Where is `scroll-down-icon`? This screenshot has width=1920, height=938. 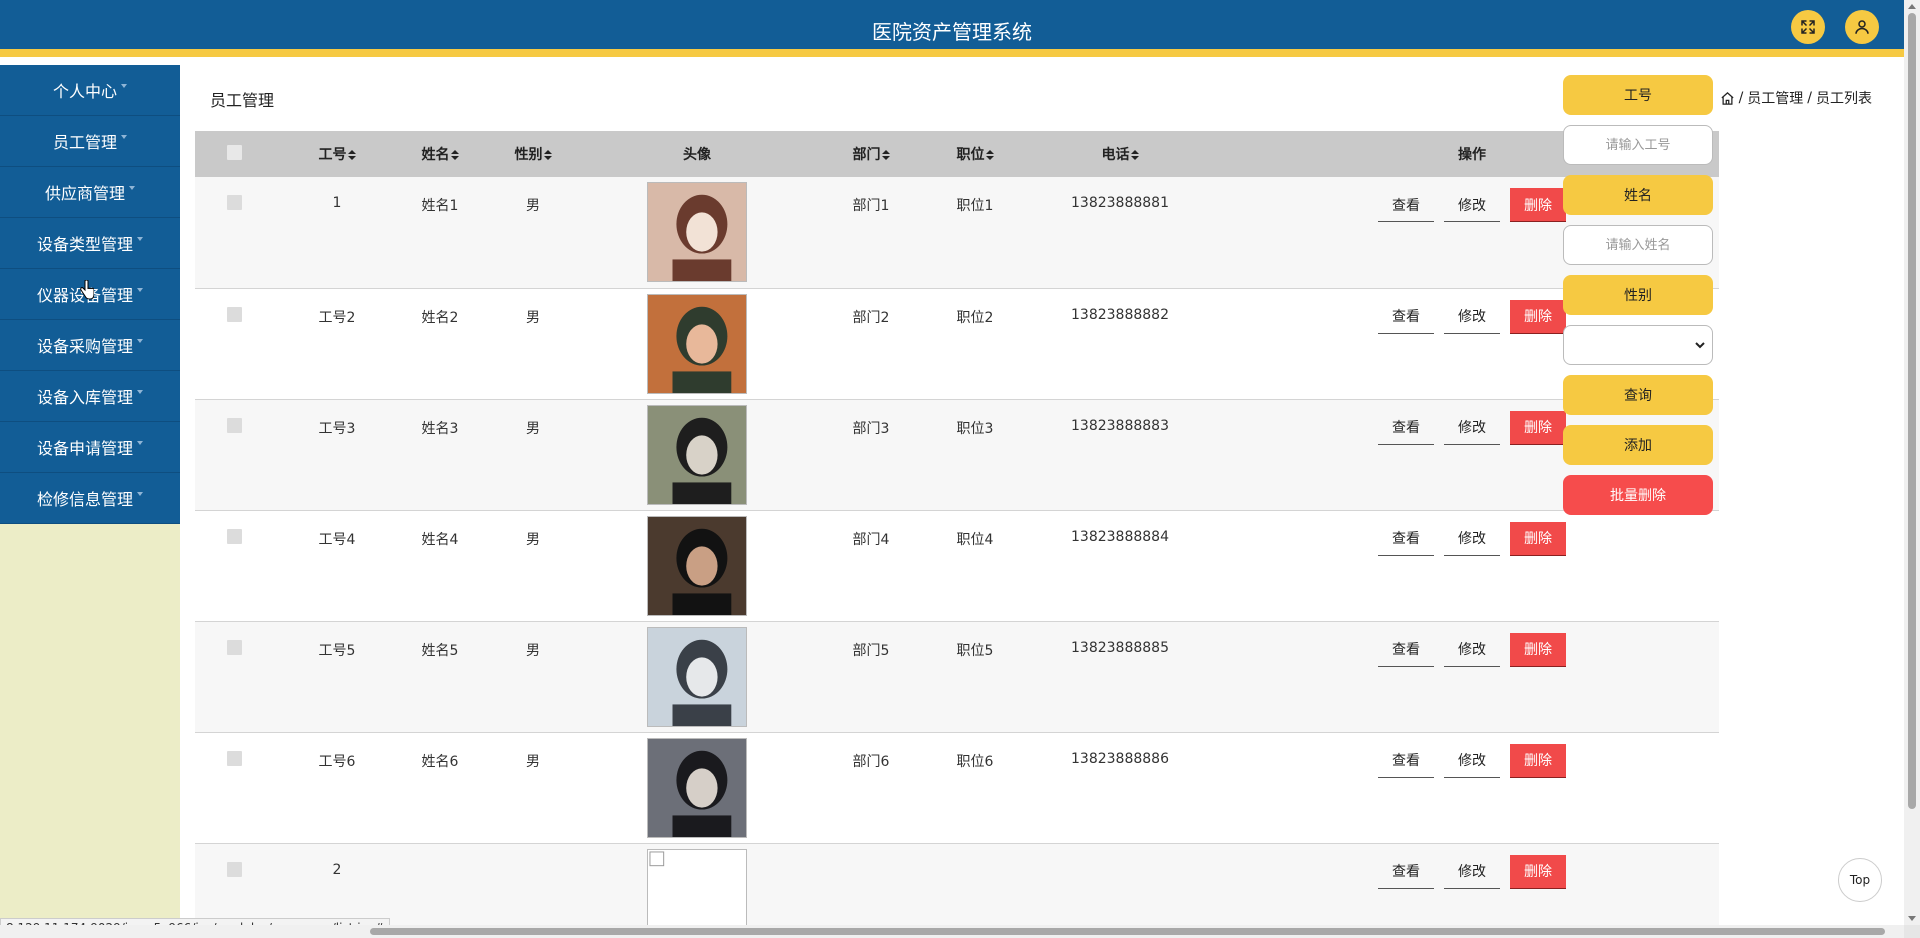 scroll-down-icon is located at coordinates (1912, 918).